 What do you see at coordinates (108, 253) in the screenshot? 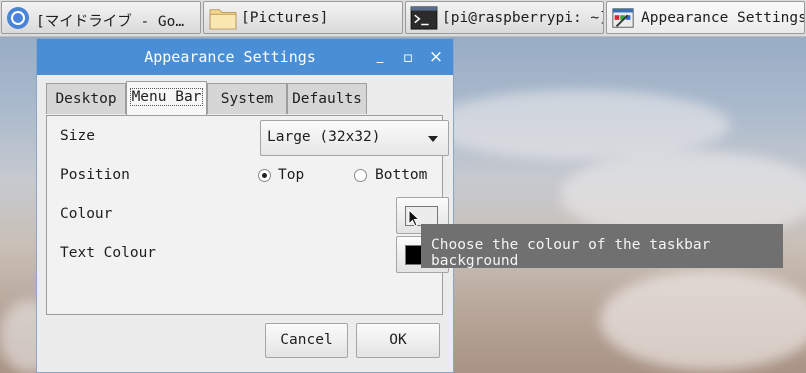
I see `text-colour-label: Text Colour` at bounding box center [108, 253].